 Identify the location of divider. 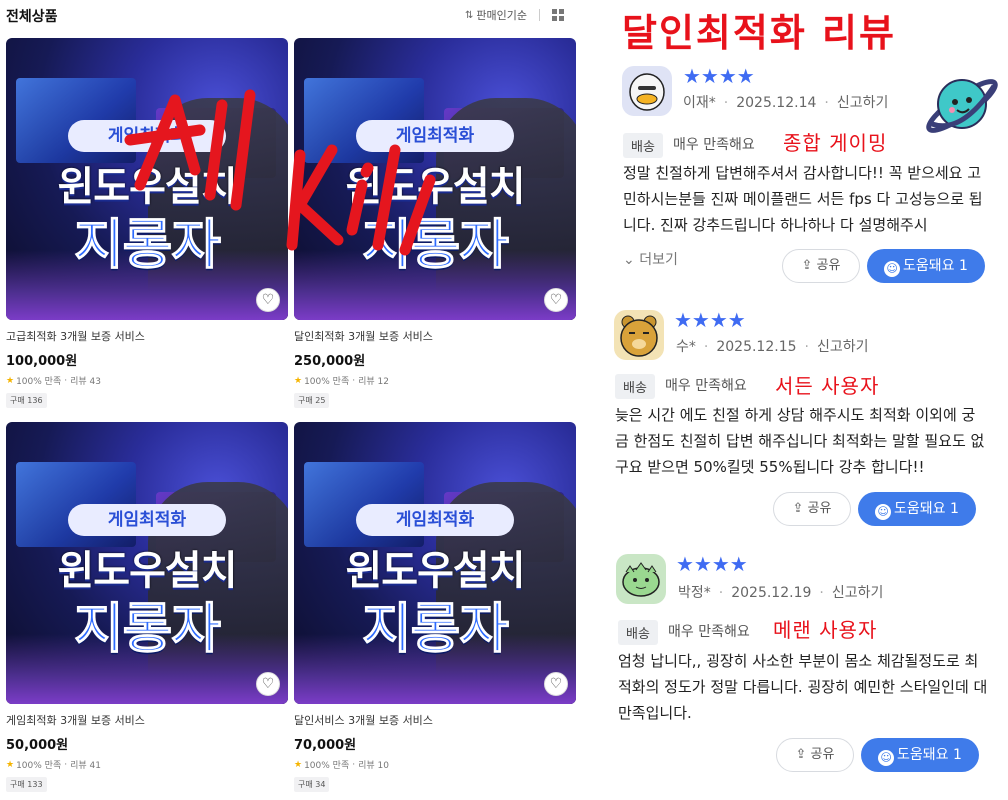
(539, 15).